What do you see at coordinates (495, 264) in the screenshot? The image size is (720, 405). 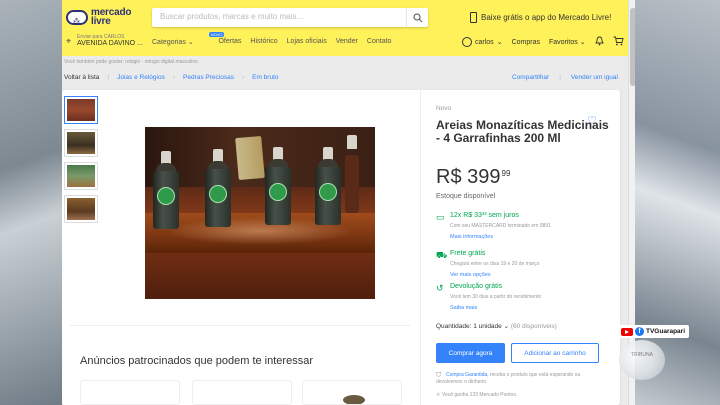 I see `delivery-estimate: Chegará entre os dias 19 e 20 de março` at bounding box center [495, 264].